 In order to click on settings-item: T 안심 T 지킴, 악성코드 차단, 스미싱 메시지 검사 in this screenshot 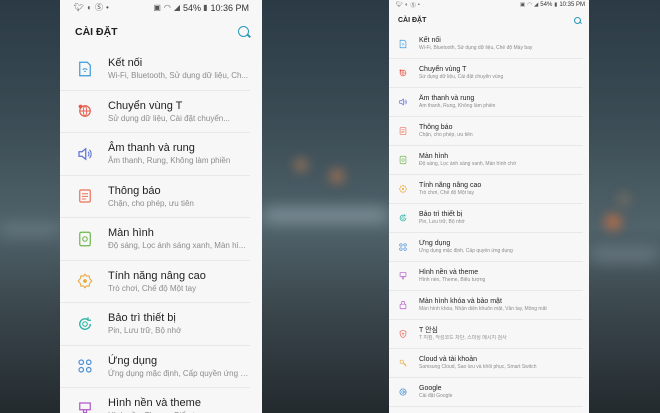, I will do `click(486, 334)`.